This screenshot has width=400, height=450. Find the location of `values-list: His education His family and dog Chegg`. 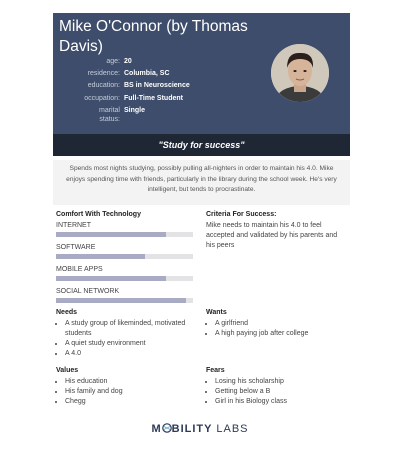

values-list: His education His family and dog Chegg is located at coordinates (126, 392).